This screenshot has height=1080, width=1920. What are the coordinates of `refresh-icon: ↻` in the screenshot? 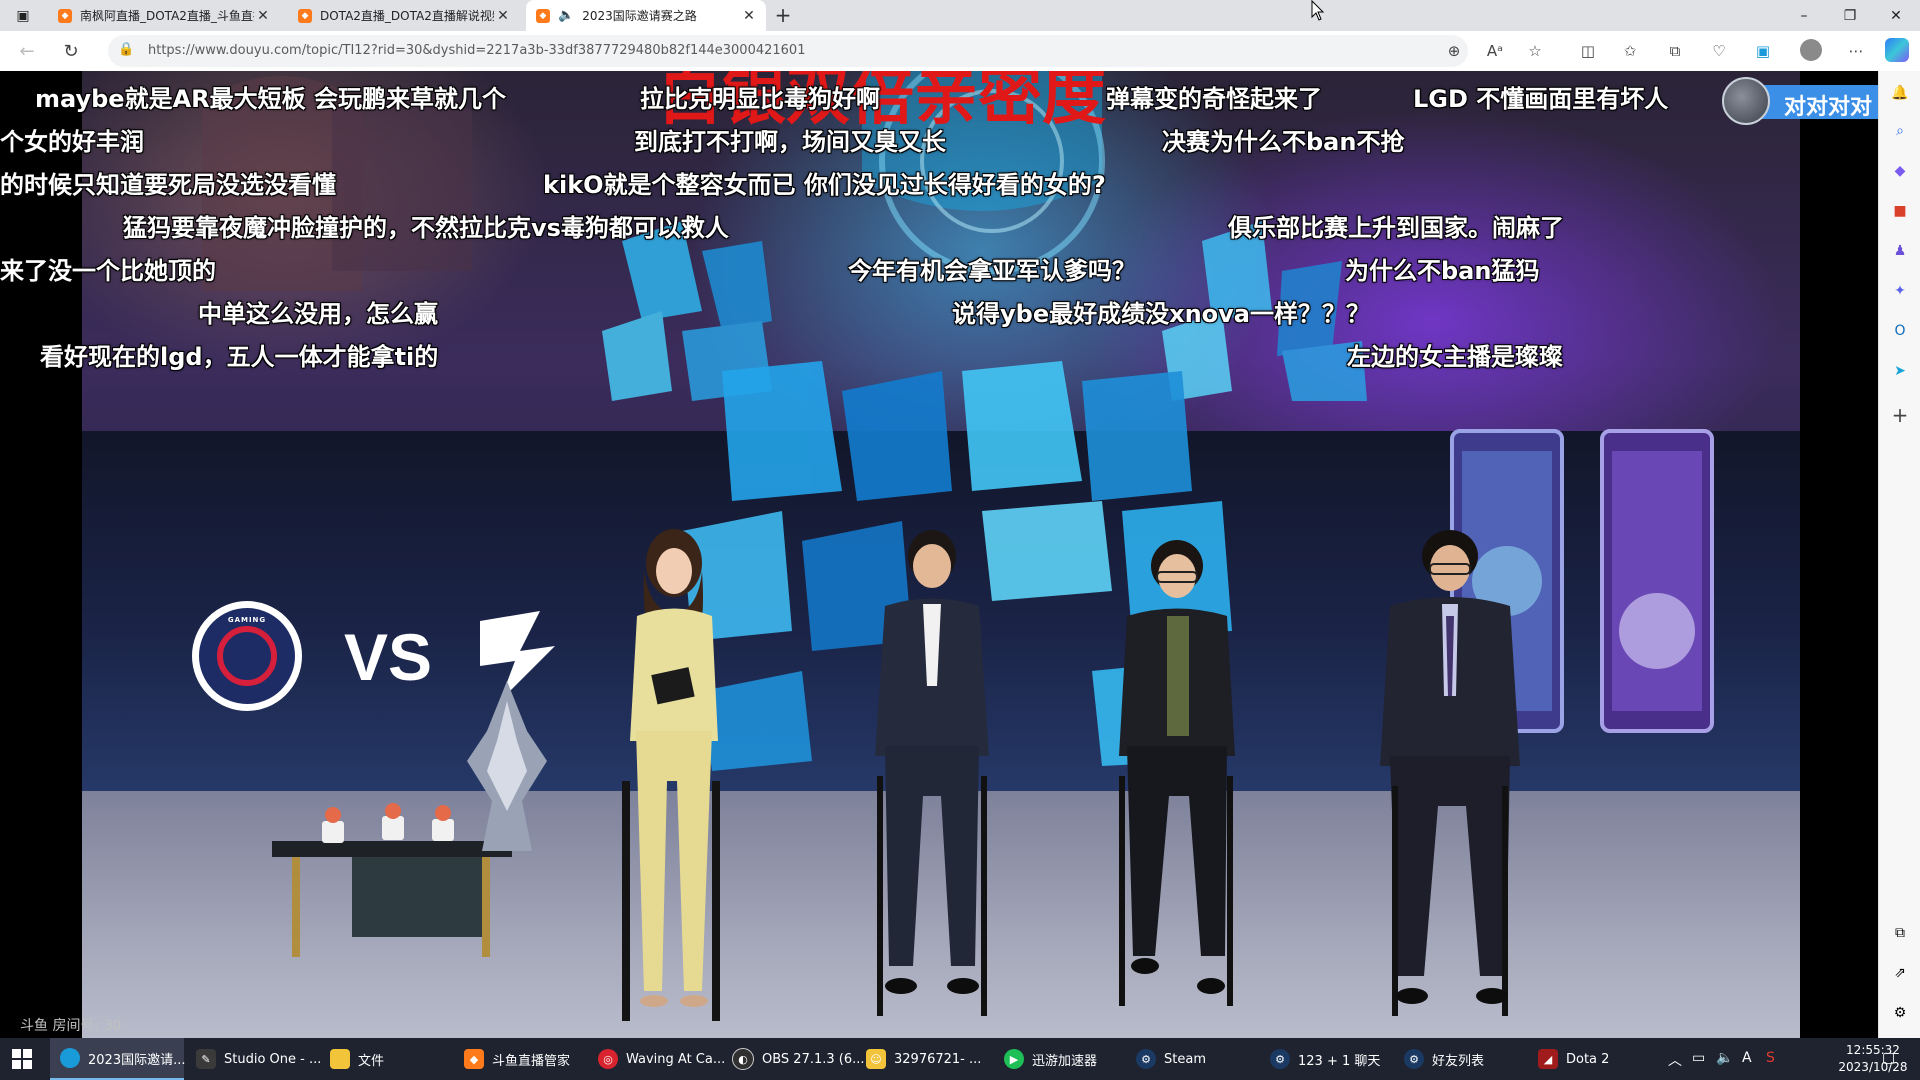 It's located at (71, 51).